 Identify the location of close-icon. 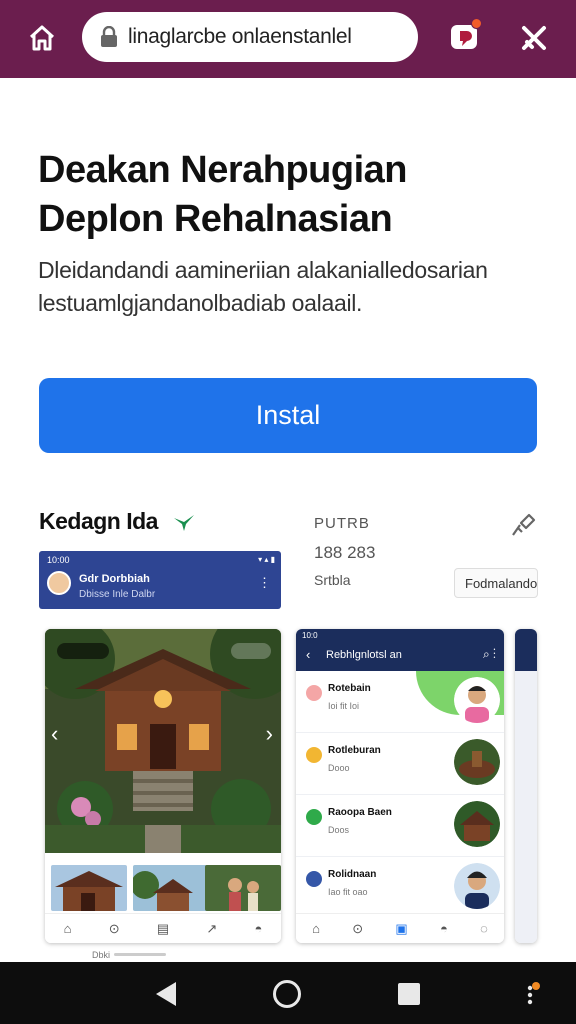
(534, 38).